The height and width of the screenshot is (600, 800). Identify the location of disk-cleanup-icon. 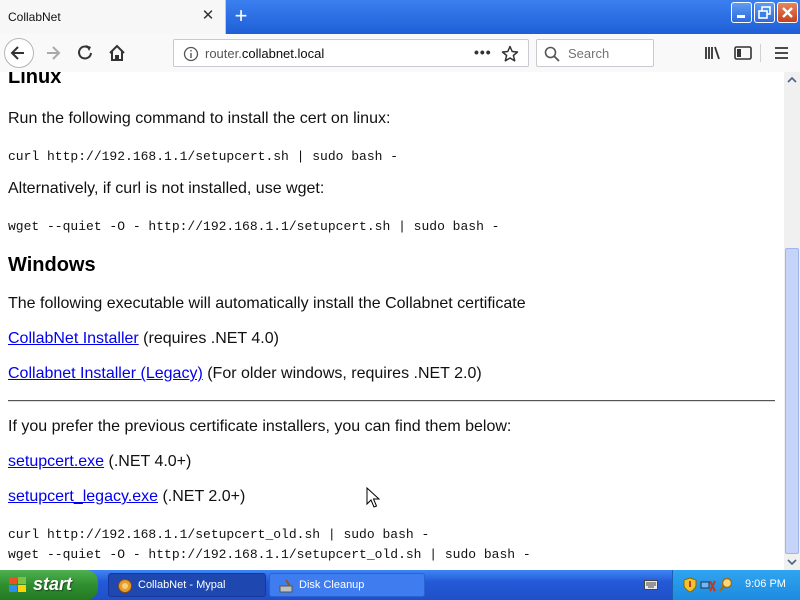
(286, 588).